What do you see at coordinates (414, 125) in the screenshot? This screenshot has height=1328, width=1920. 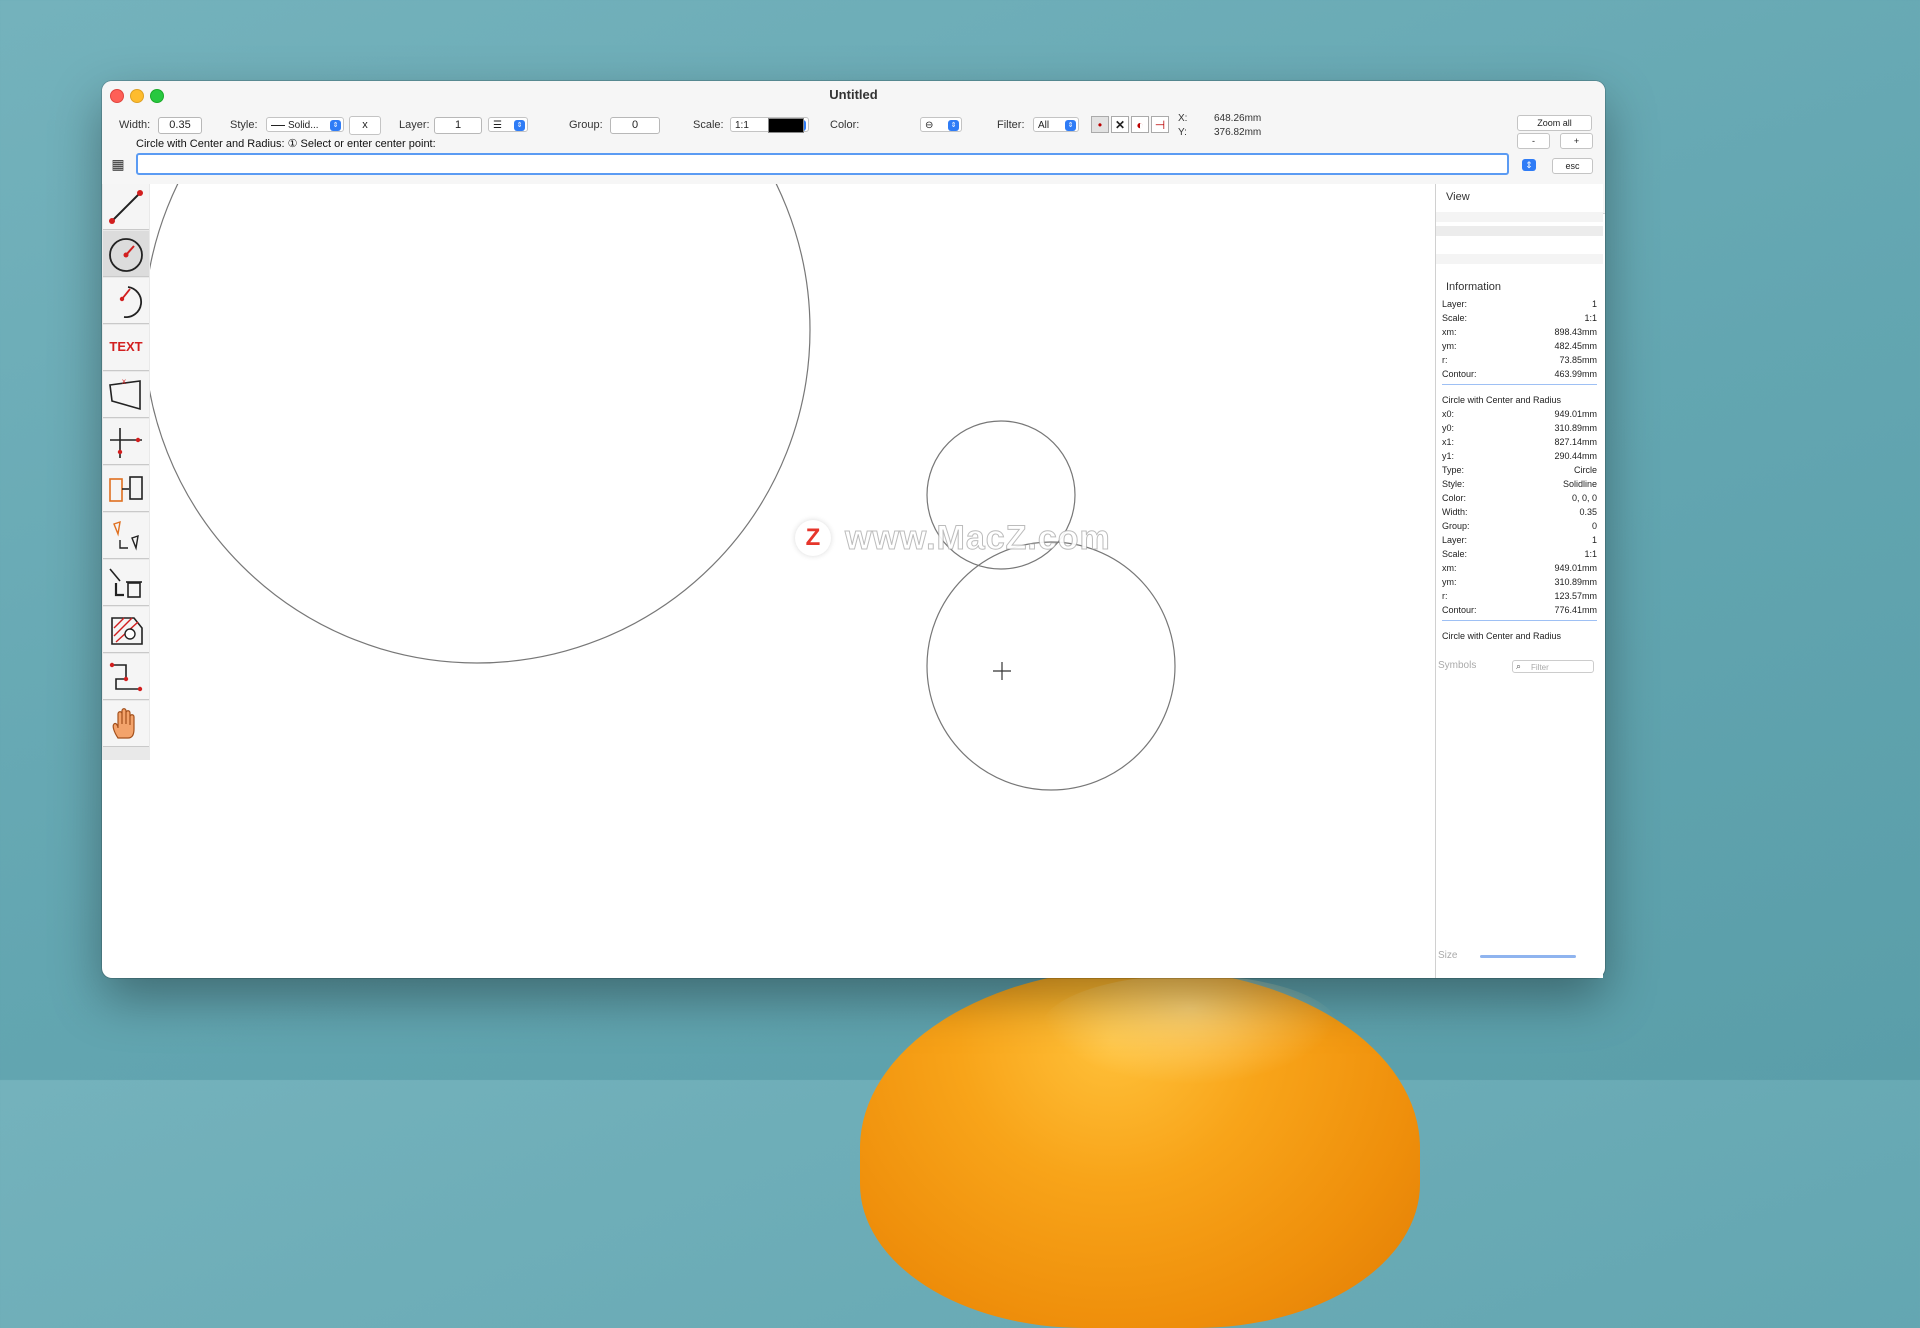 I see `layer-label: Layer:` at bounding box center [414, 125].